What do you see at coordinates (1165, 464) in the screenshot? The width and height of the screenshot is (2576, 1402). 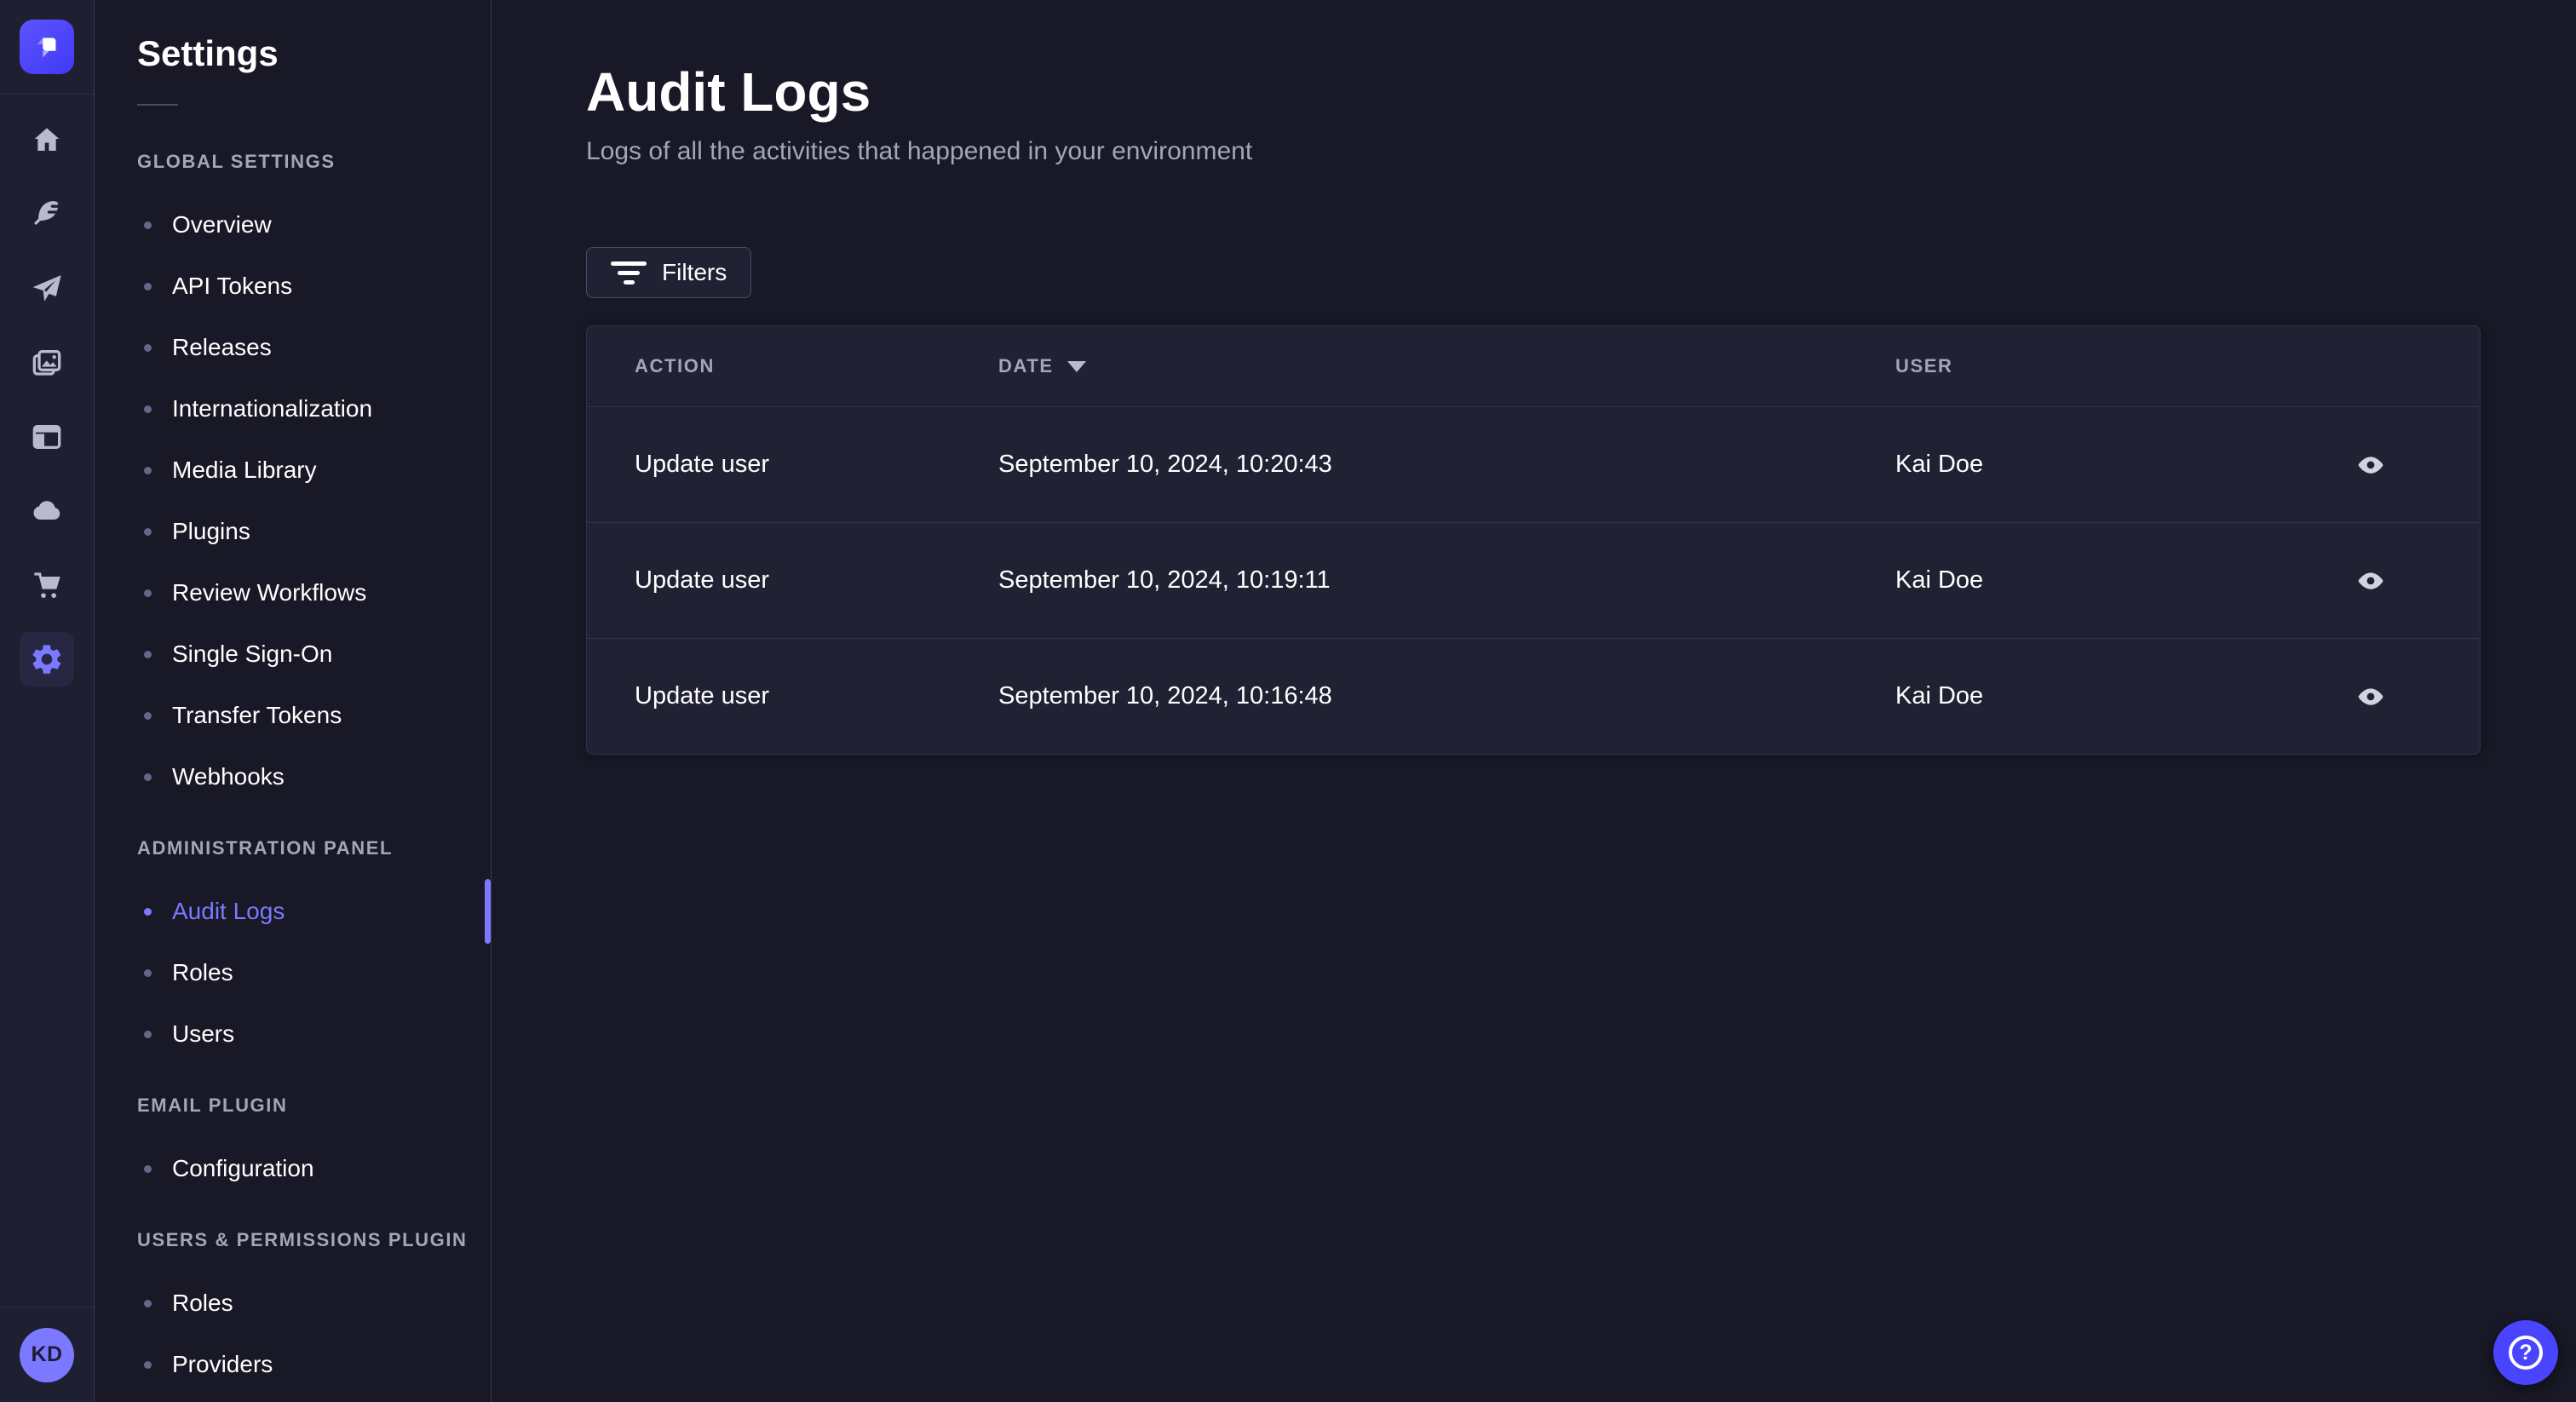 I see `cell-date: September 10, 2024, 10:20:43` at bounding box center [1165, 464].